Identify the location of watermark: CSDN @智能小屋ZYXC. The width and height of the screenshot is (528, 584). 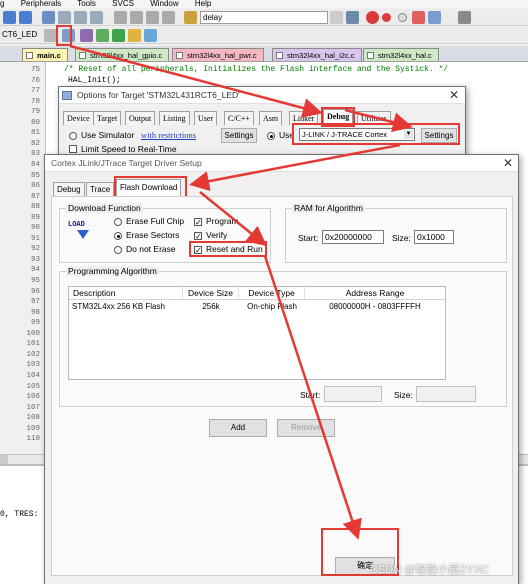
(429, 570).